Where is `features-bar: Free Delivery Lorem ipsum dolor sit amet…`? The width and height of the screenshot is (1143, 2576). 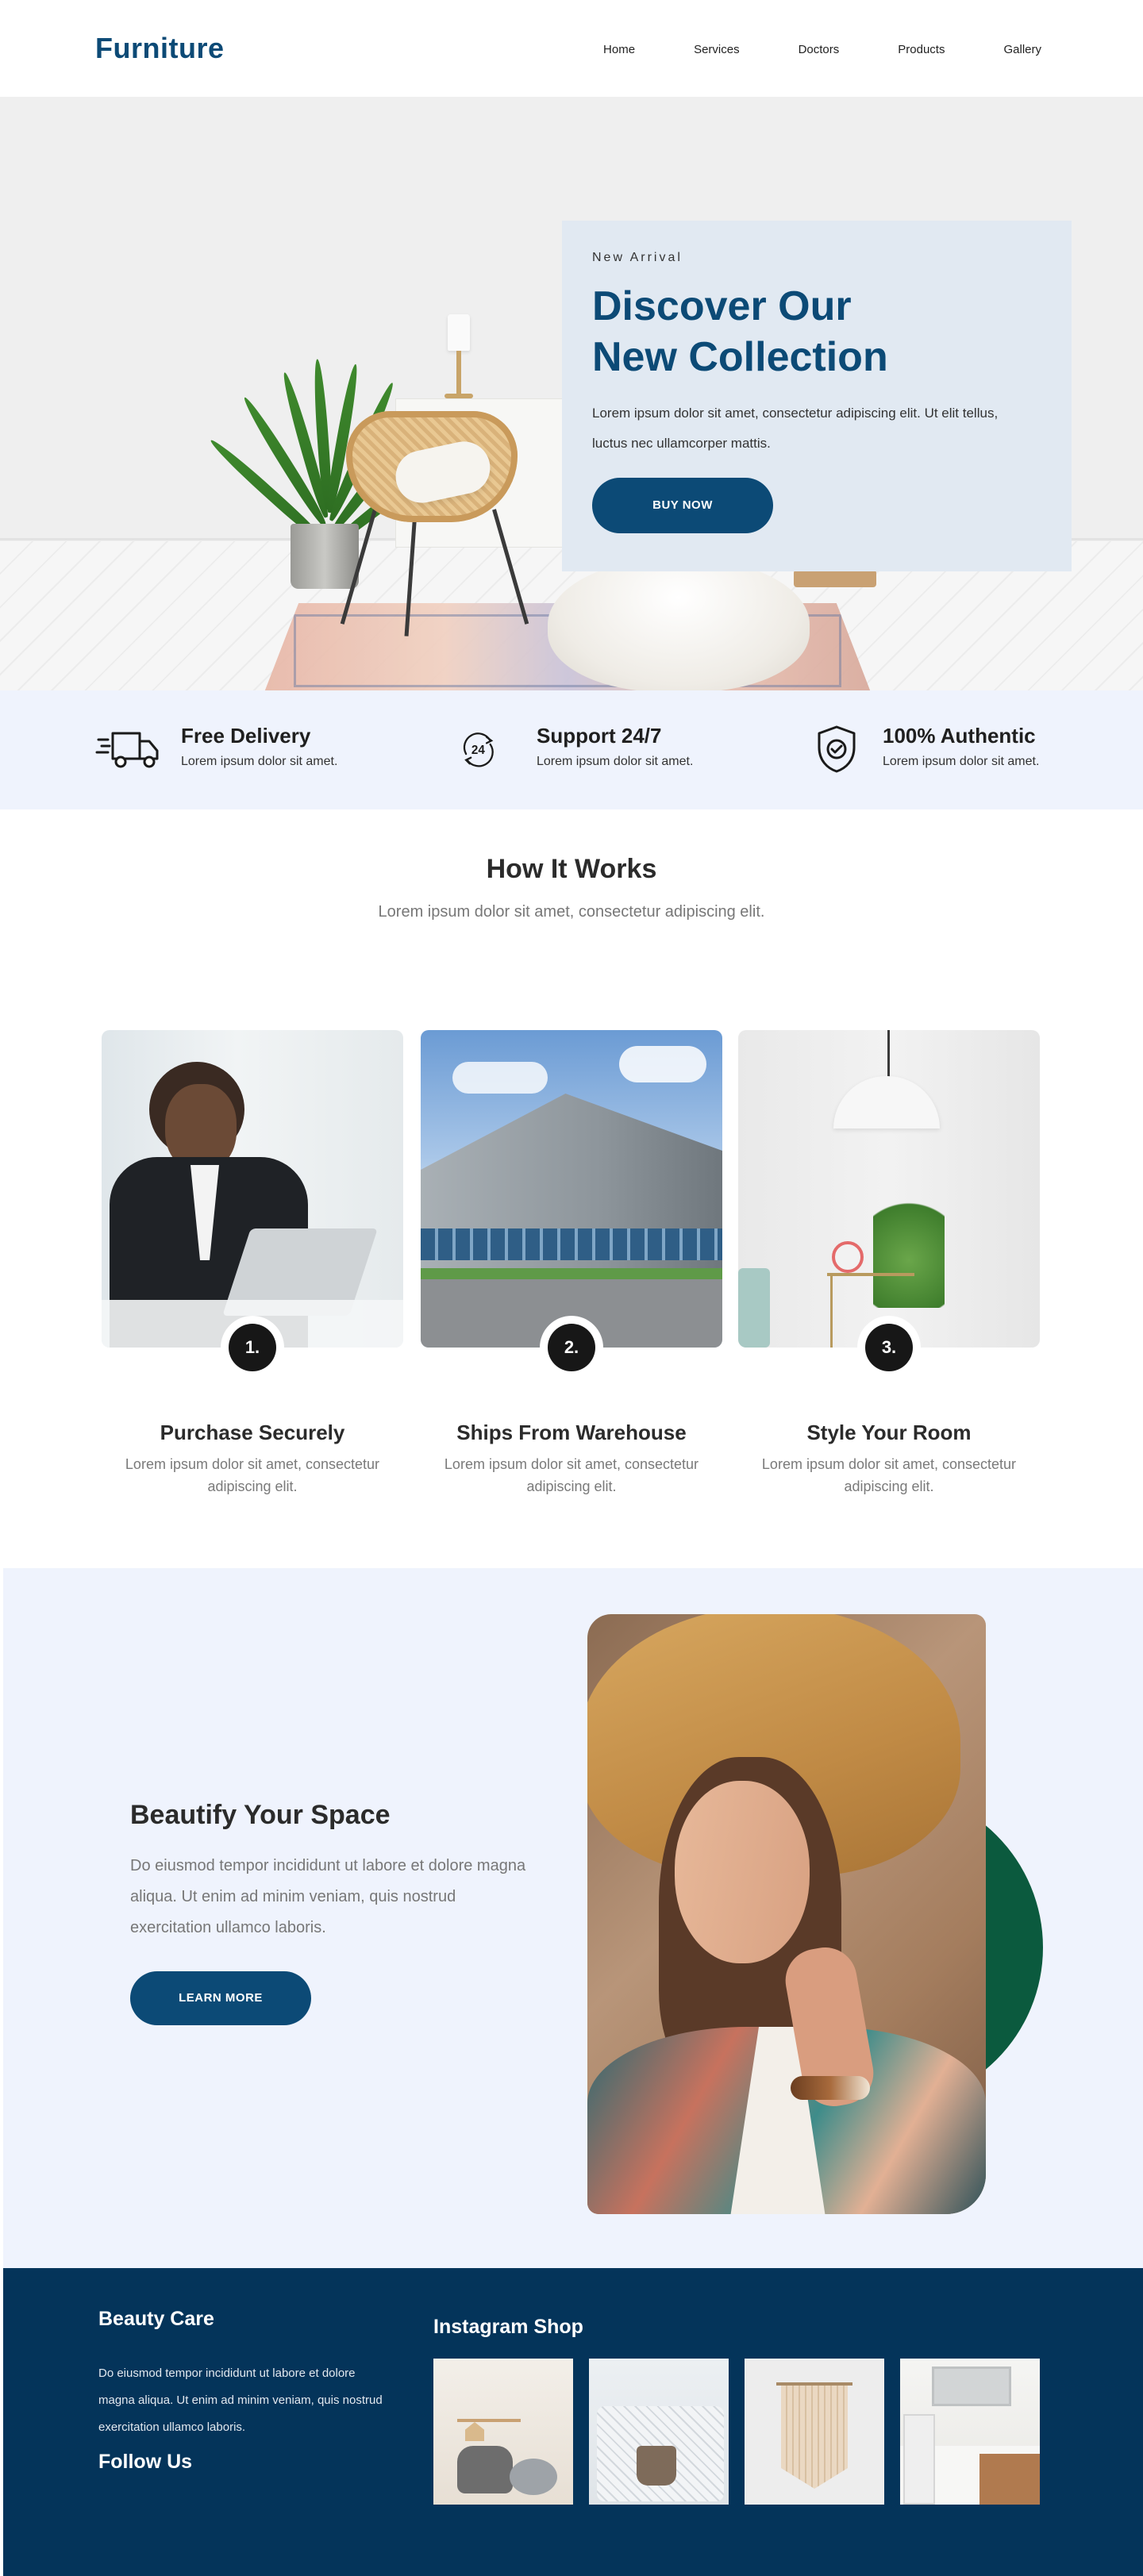 features-bar: Free Delivery Lorem ipsum dolor sit amet… is located at coordinates (571, 749).